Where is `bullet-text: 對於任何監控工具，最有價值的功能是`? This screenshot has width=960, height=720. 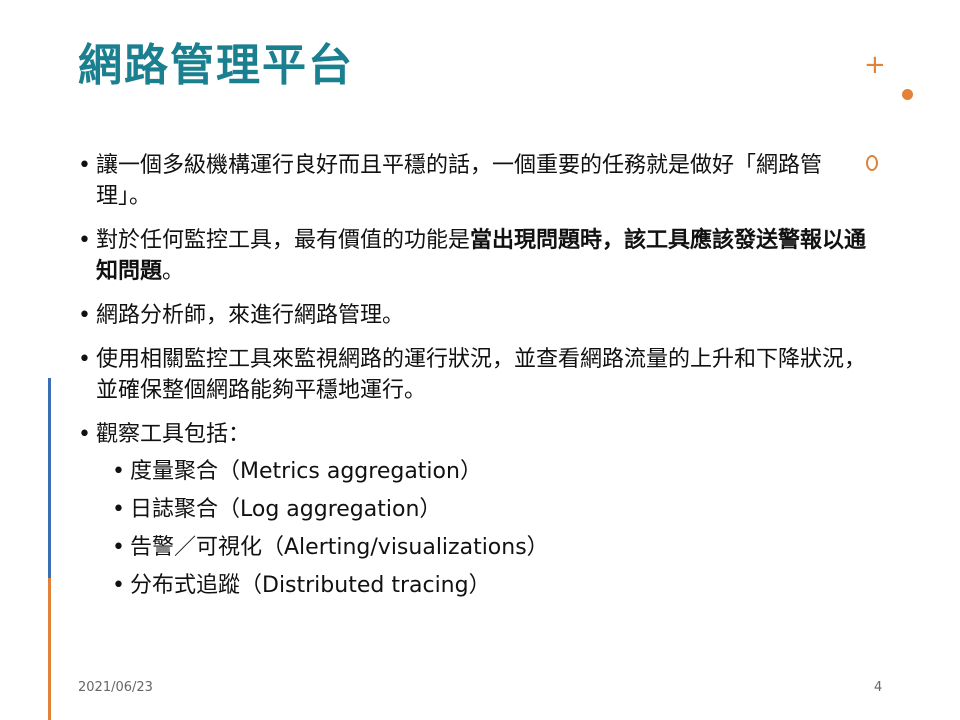 bullet-text: 對於任何監控工具，最有價值的功能是 is located at coordinates (283, 240).